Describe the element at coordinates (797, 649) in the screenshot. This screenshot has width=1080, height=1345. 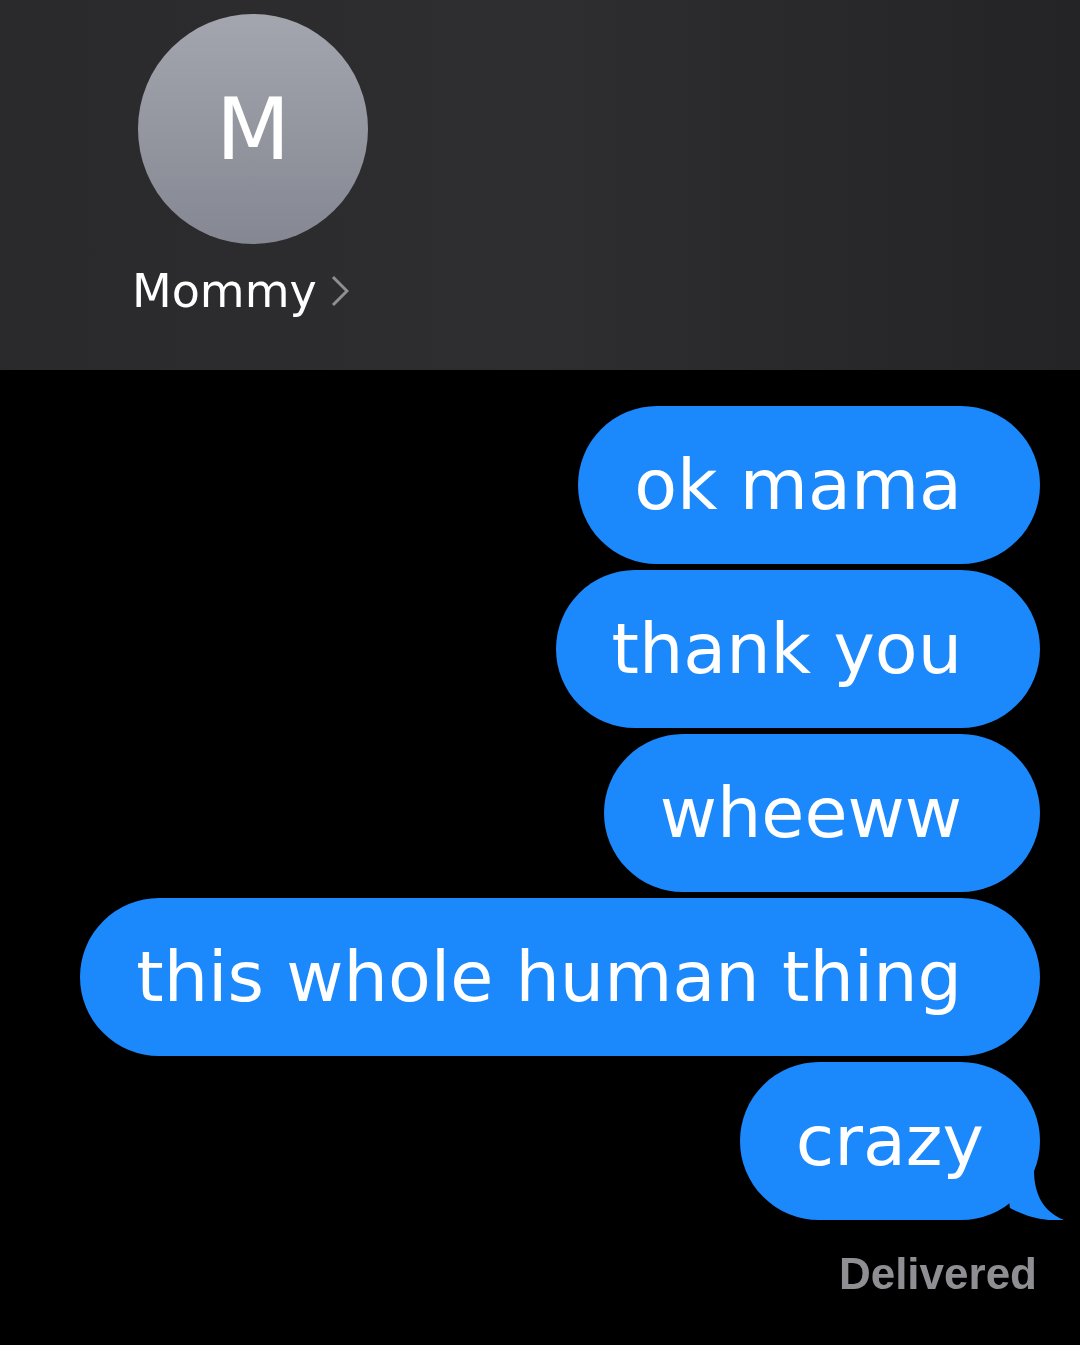
I see `message-bubble: thank you` at that location.